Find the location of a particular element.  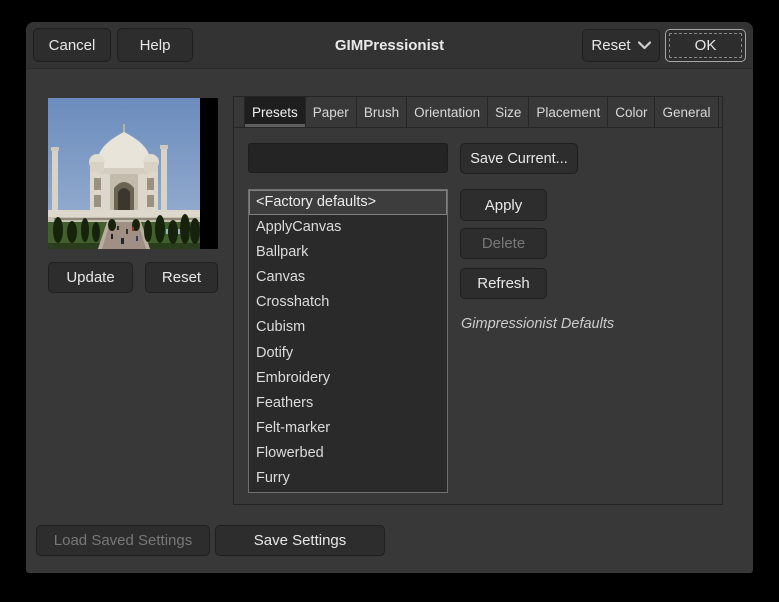

refresh-button: Refresh is located at coordinates (503, 283).